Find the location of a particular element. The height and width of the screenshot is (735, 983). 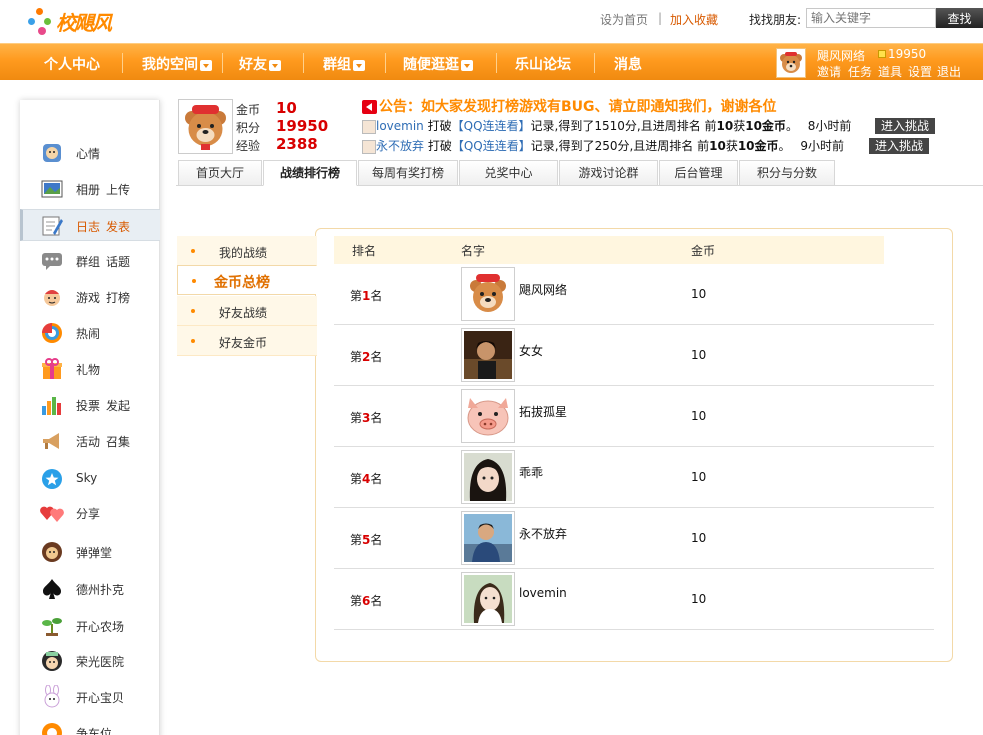

nav-item-browse: 随便逛逛 is located at coordinates (438, 64).